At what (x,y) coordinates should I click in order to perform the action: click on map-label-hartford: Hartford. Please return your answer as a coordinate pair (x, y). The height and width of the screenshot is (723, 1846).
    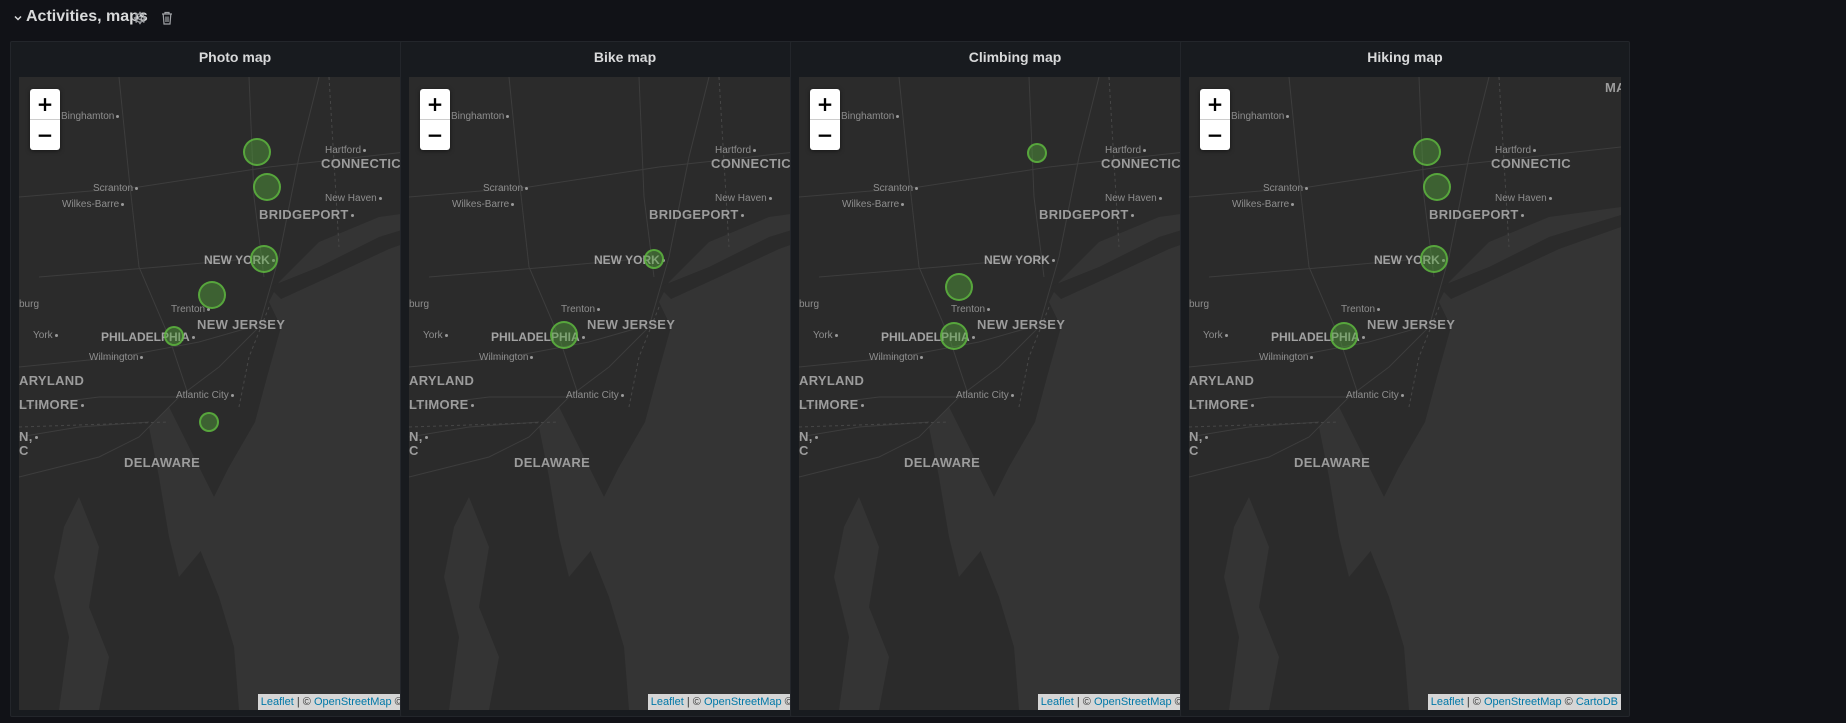
    Looking at the image, I should click on (346, 150).